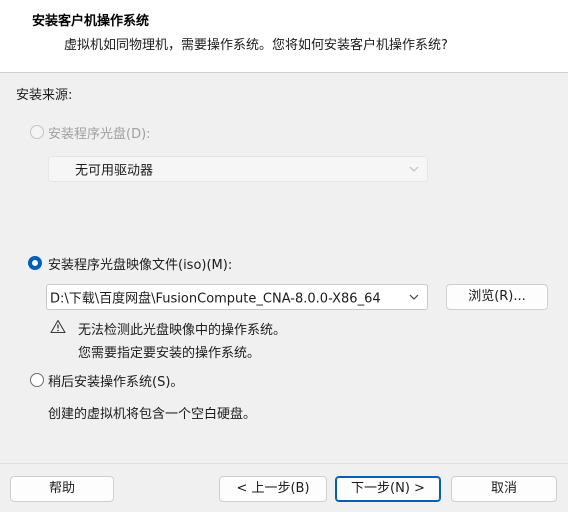 The width and height of the screenshot is (568, 512). I want to click on cancel-button: 取消, so click(504, 489).